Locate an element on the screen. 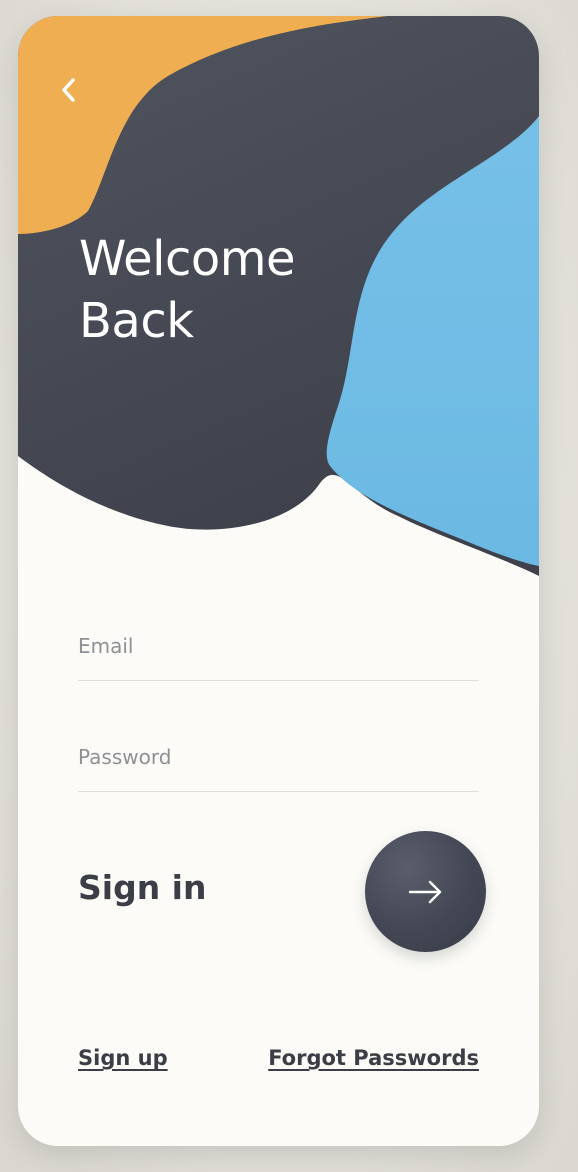 Image resolution: width=578 pixels, height=1172 pixels. title-line-welcome: Welcome is located at coordinates (187, 259).